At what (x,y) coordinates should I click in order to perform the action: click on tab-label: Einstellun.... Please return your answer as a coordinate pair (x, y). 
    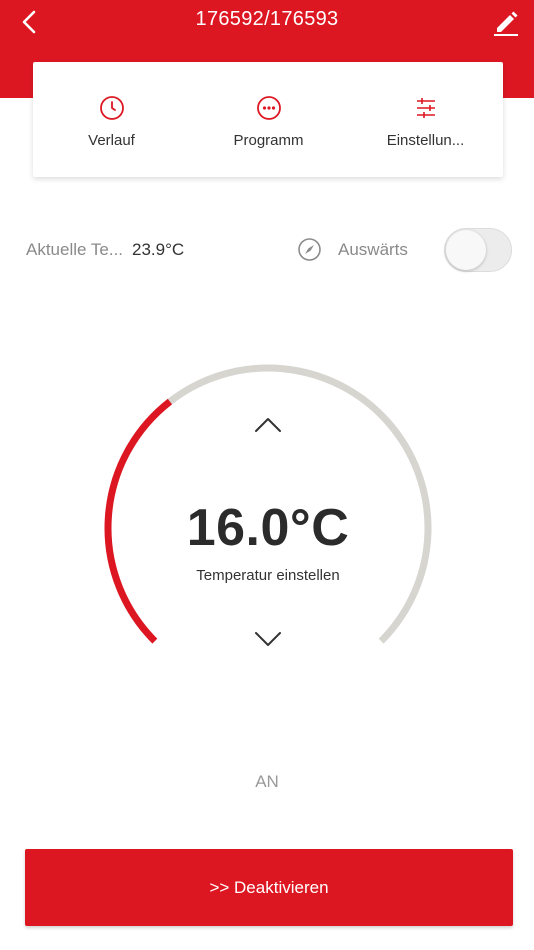
    Looking at the image, I should click on (425, 140).